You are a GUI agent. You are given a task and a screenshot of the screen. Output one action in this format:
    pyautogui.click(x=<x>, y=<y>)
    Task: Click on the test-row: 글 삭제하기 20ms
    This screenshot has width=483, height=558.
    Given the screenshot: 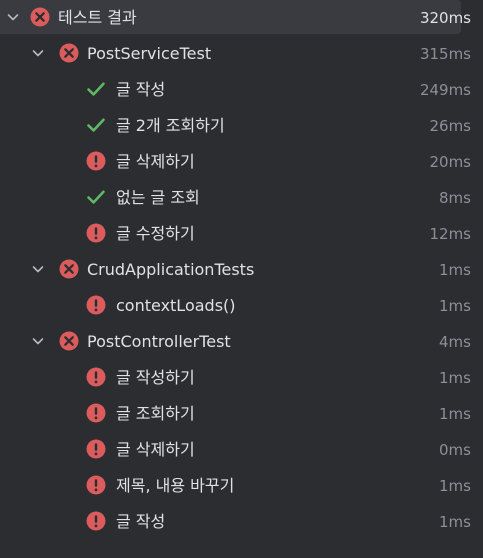 What is the action you would take?
    pyautogui.click(x=241, y=162)
    